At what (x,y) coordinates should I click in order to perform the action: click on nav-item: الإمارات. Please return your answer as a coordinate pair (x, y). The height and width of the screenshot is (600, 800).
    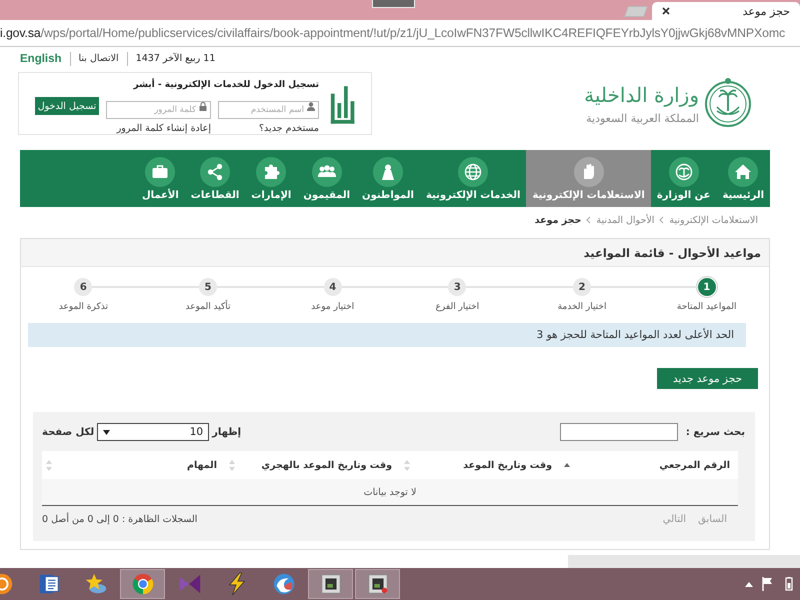
    Looking at the image, I should click on (271, 178).